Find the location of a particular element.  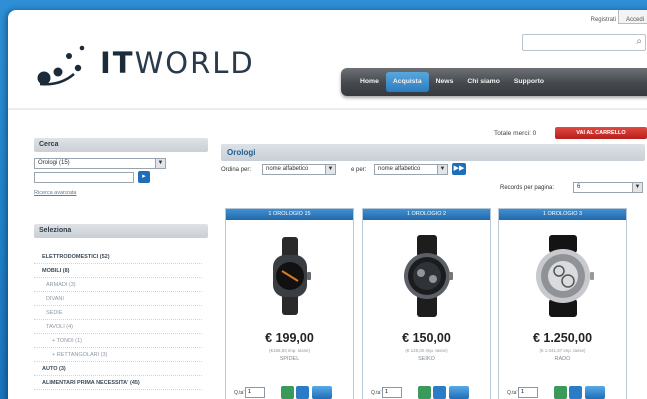

login-link: Accedi is located at coordinates (635, 20).